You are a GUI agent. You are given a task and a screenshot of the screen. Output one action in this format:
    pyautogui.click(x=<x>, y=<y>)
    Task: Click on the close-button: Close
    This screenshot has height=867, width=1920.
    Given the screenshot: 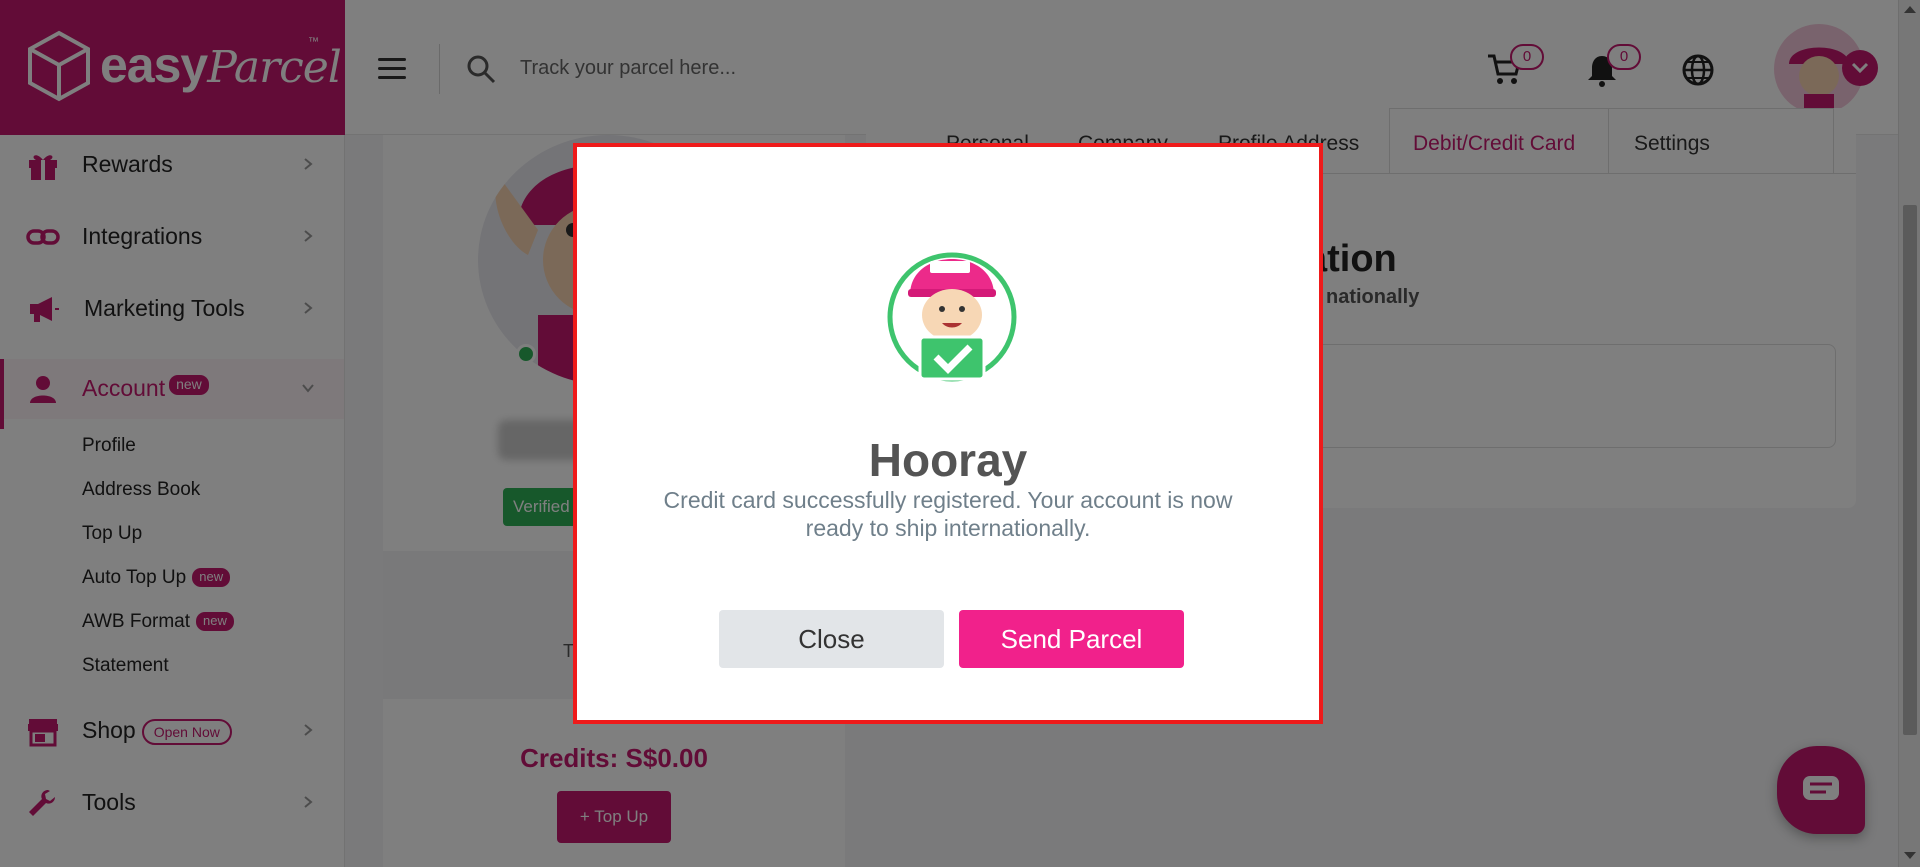 What is the action you would take?
    pyautogui.click(x=831, y=639)
    